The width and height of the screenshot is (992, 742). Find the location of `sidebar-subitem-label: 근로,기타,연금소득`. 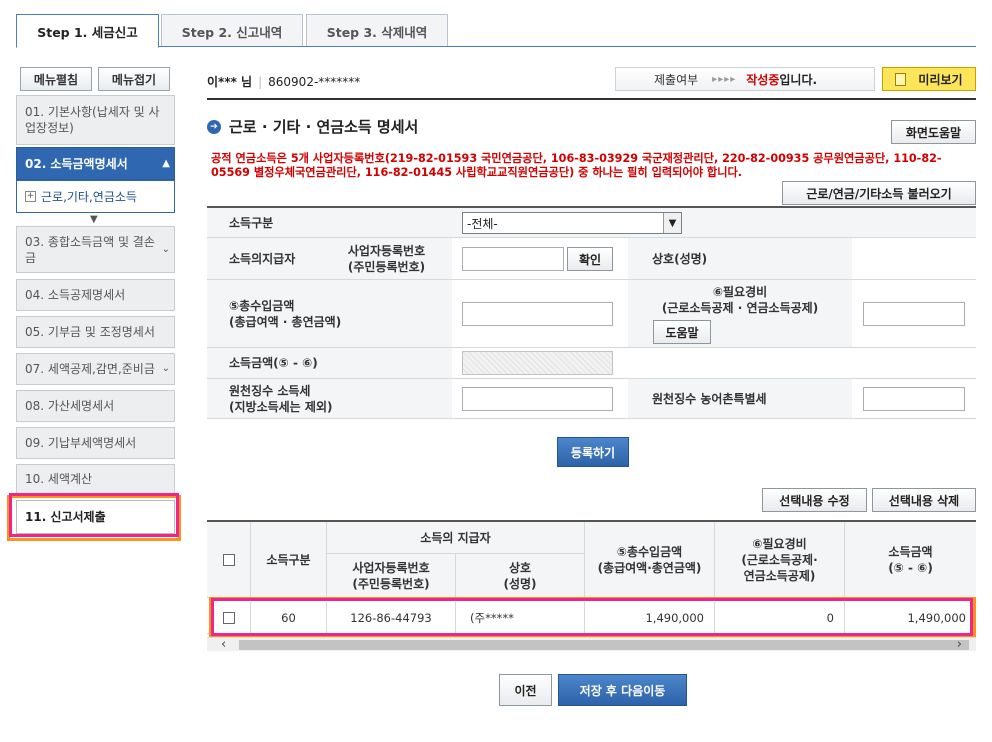

sidebar-subitem-label: 근로,기타,연금소득 is located at coordinates (89, 197).